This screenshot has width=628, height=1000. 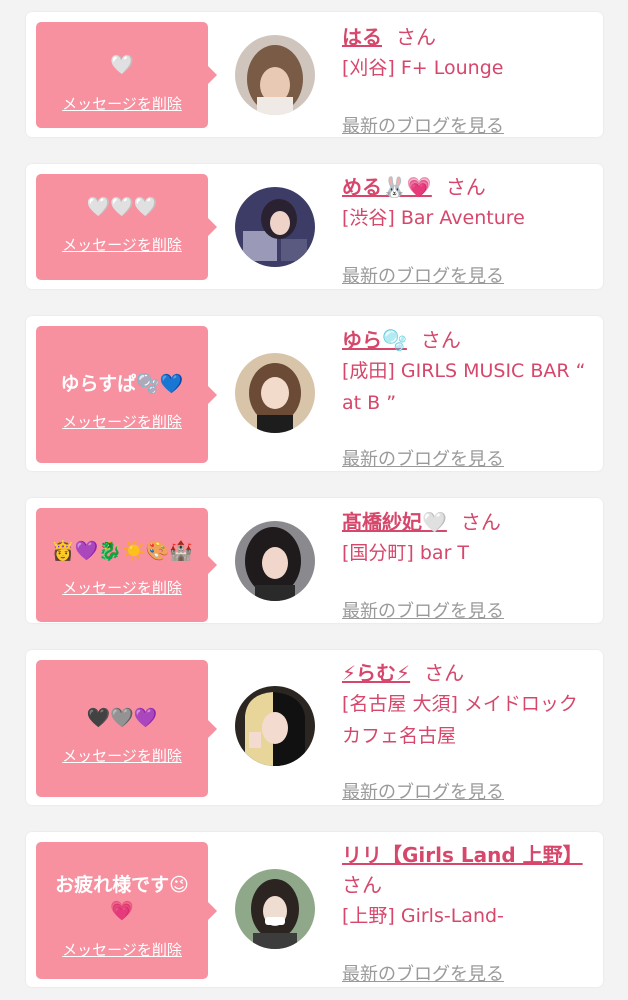 What do you see at coordinates (122, 207) in the screenshot?
I see `bubble-message-text: 🤍🤍🤍` at bounding box center [122, 207].